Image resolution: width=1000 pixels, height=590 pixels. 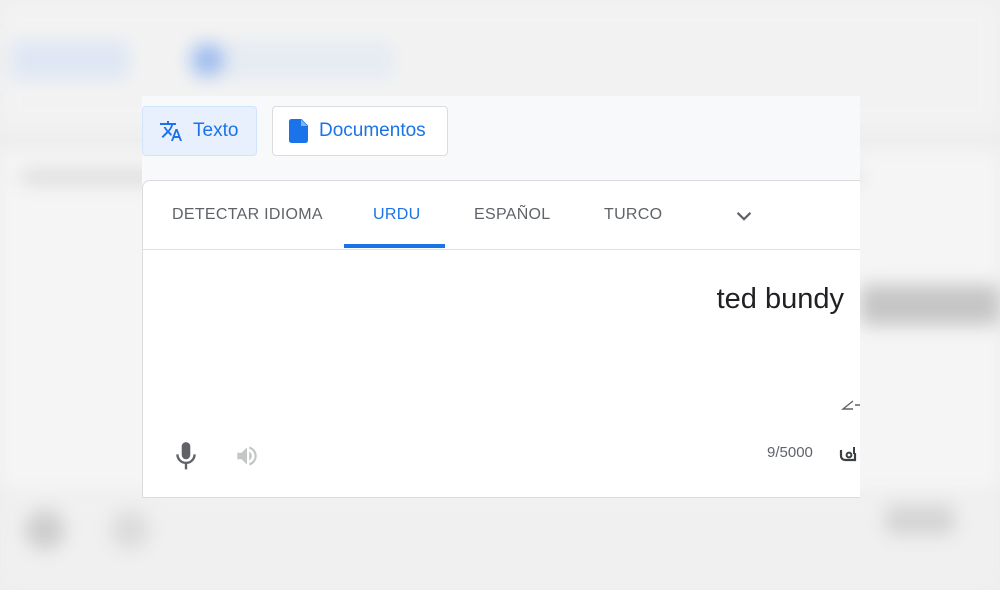 What do you see at coordinates (512, 215) in the screenshot?
I see `tab-spanish: ESPAÑOL` at bounding box center [512, 215].